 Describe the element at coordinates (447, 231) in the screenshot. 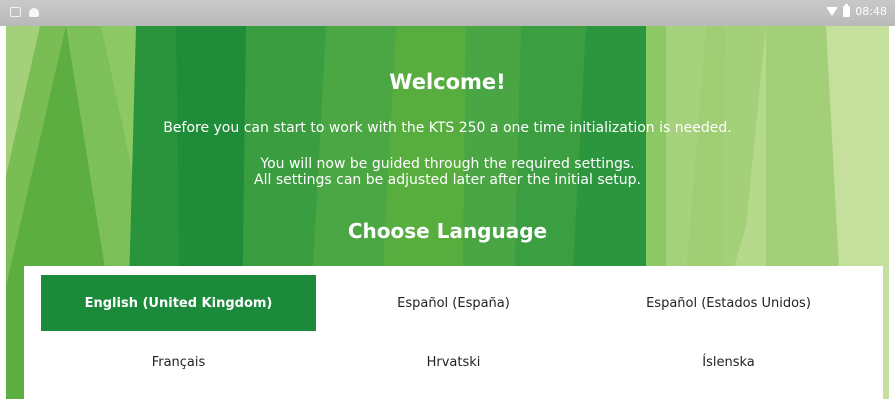

I see `choose-language-title: Choose Language` at that location.